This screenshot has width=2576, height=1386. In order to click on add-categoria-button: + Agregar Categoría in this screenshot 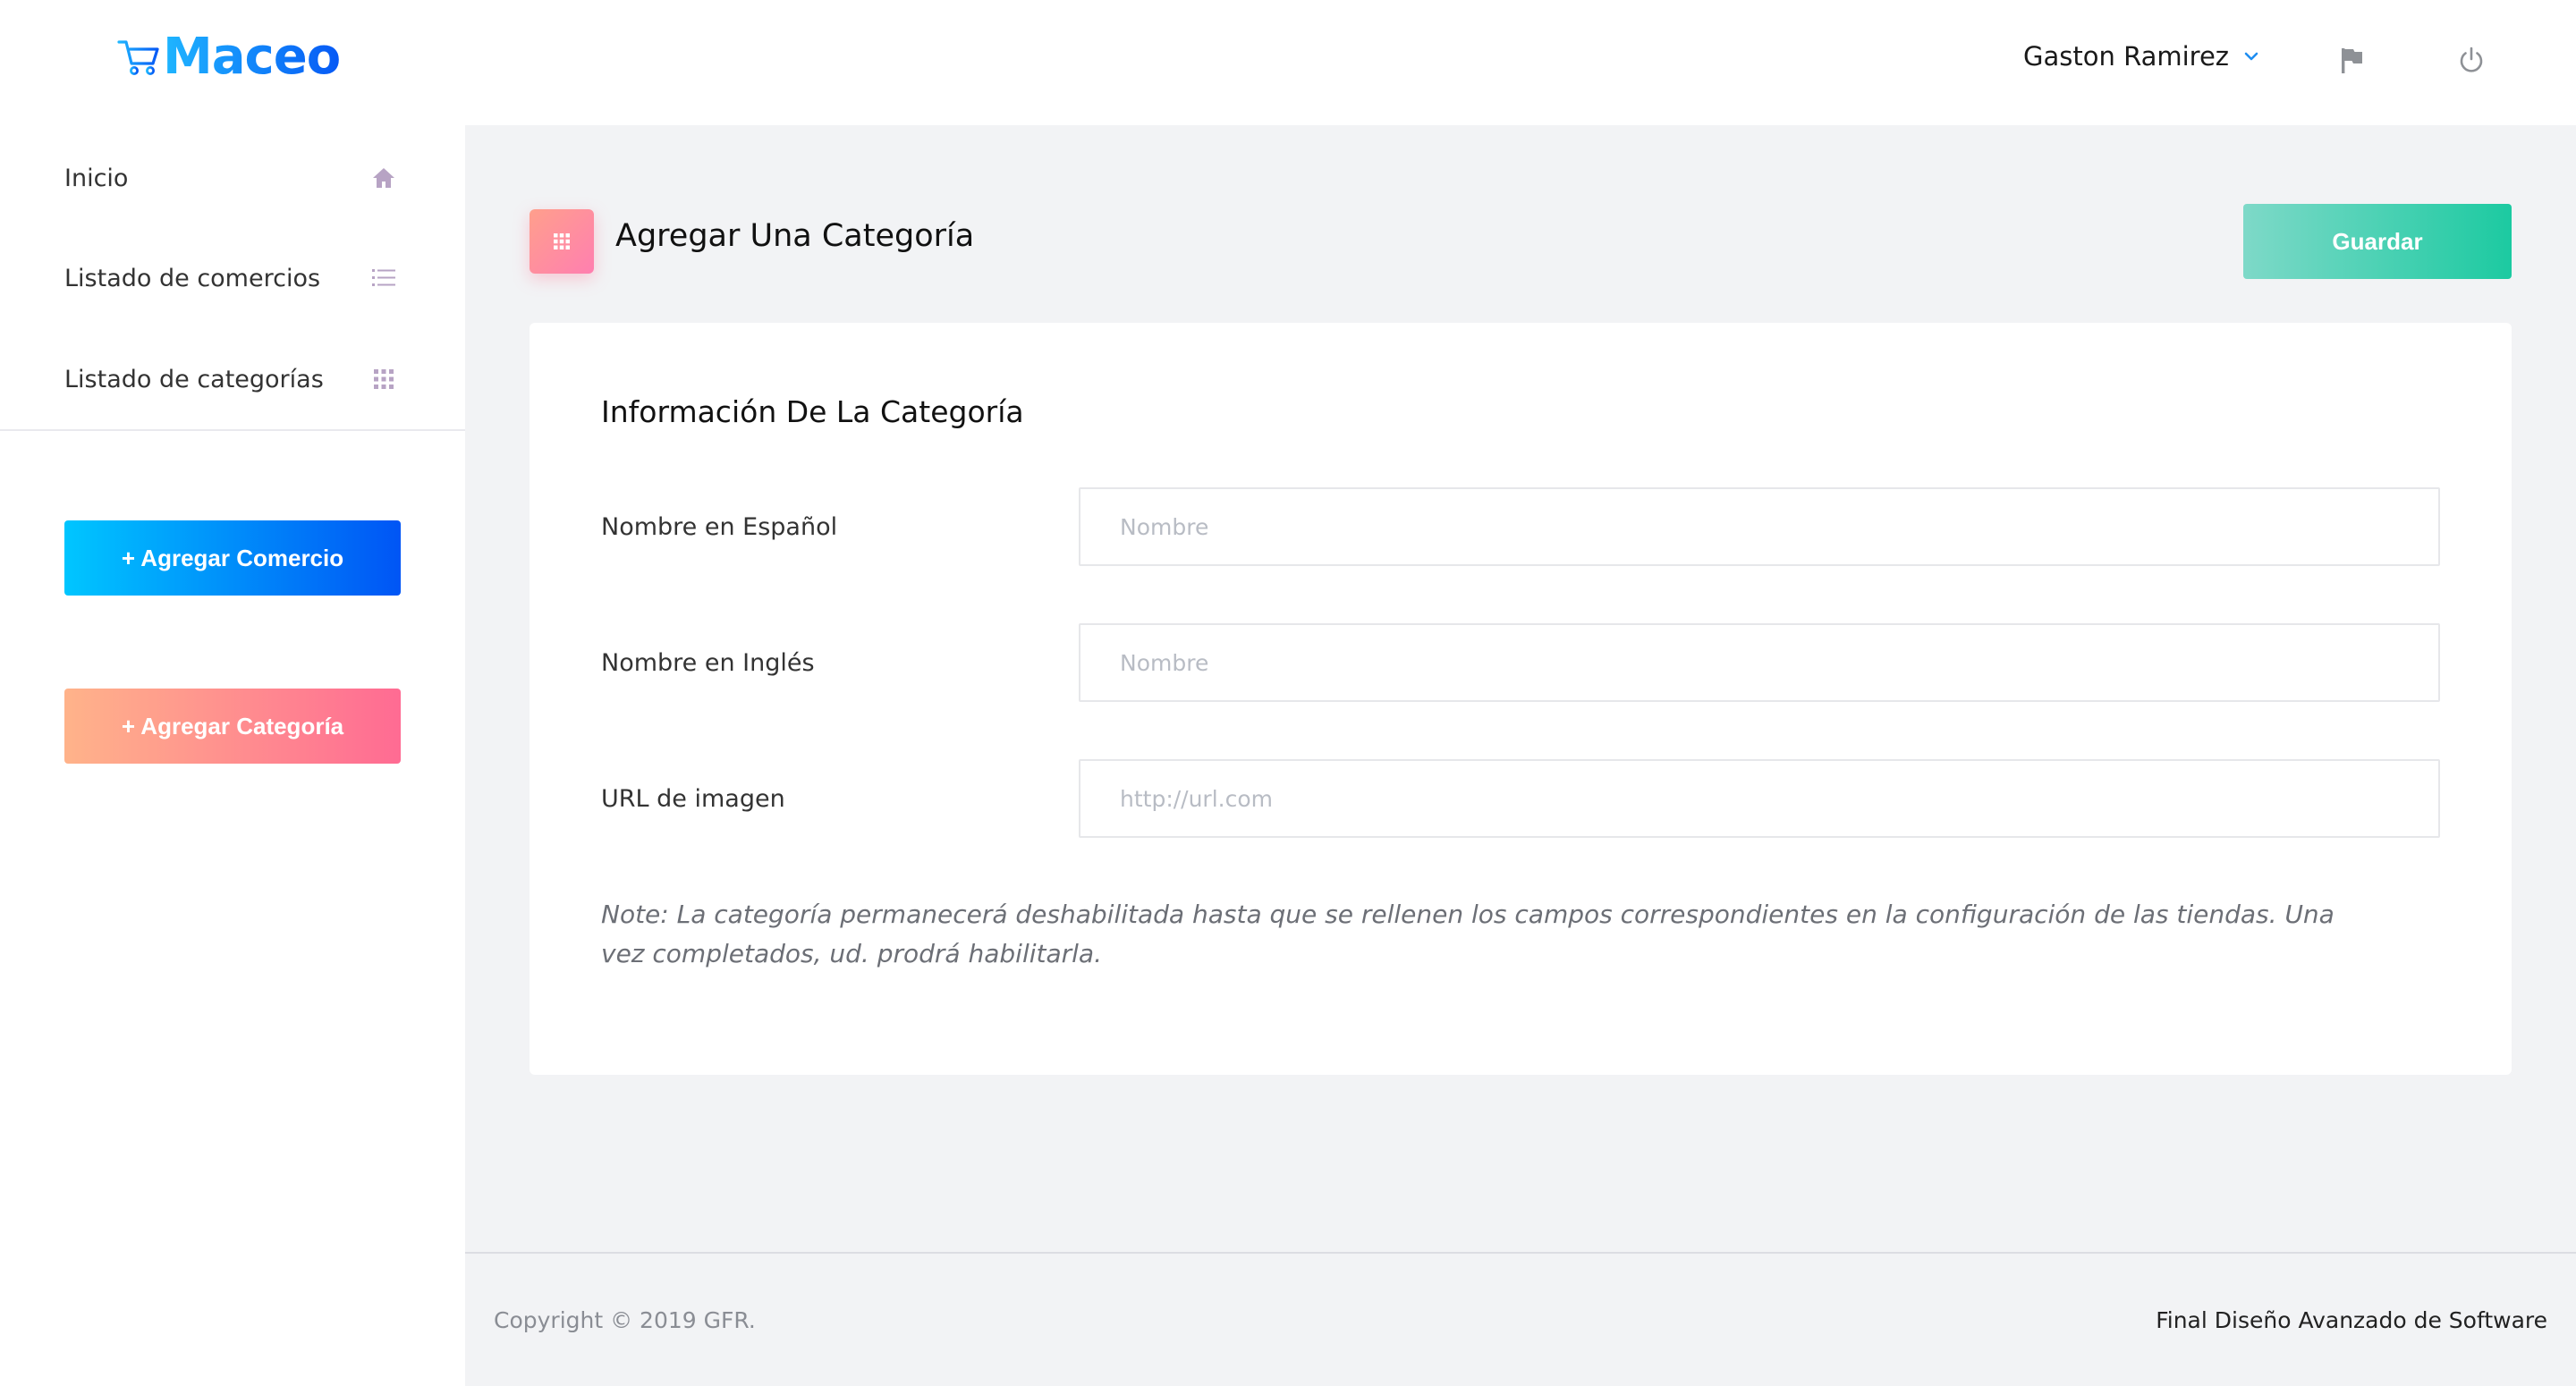, I will do `click(232, 726)`.